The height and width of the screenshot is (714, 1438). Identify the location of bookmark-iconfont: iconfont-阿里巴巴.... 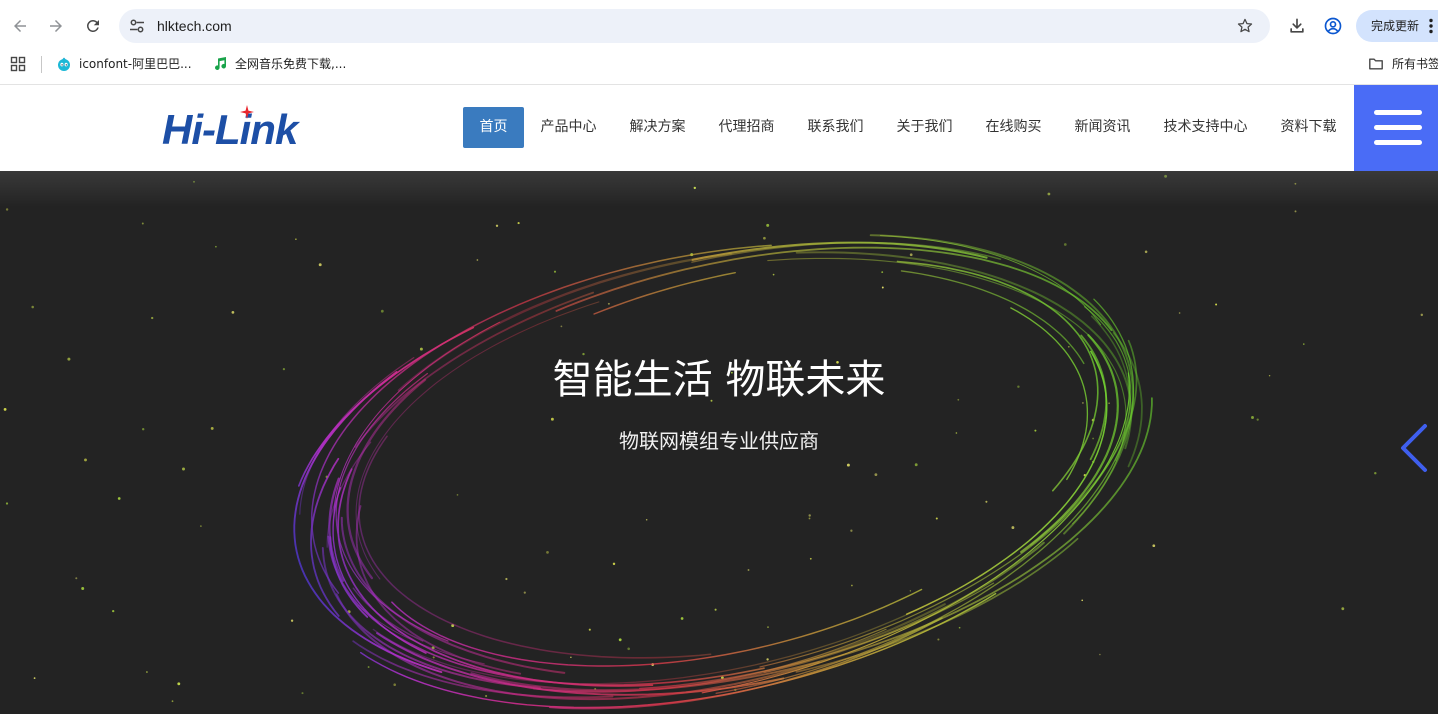
(126, 64).